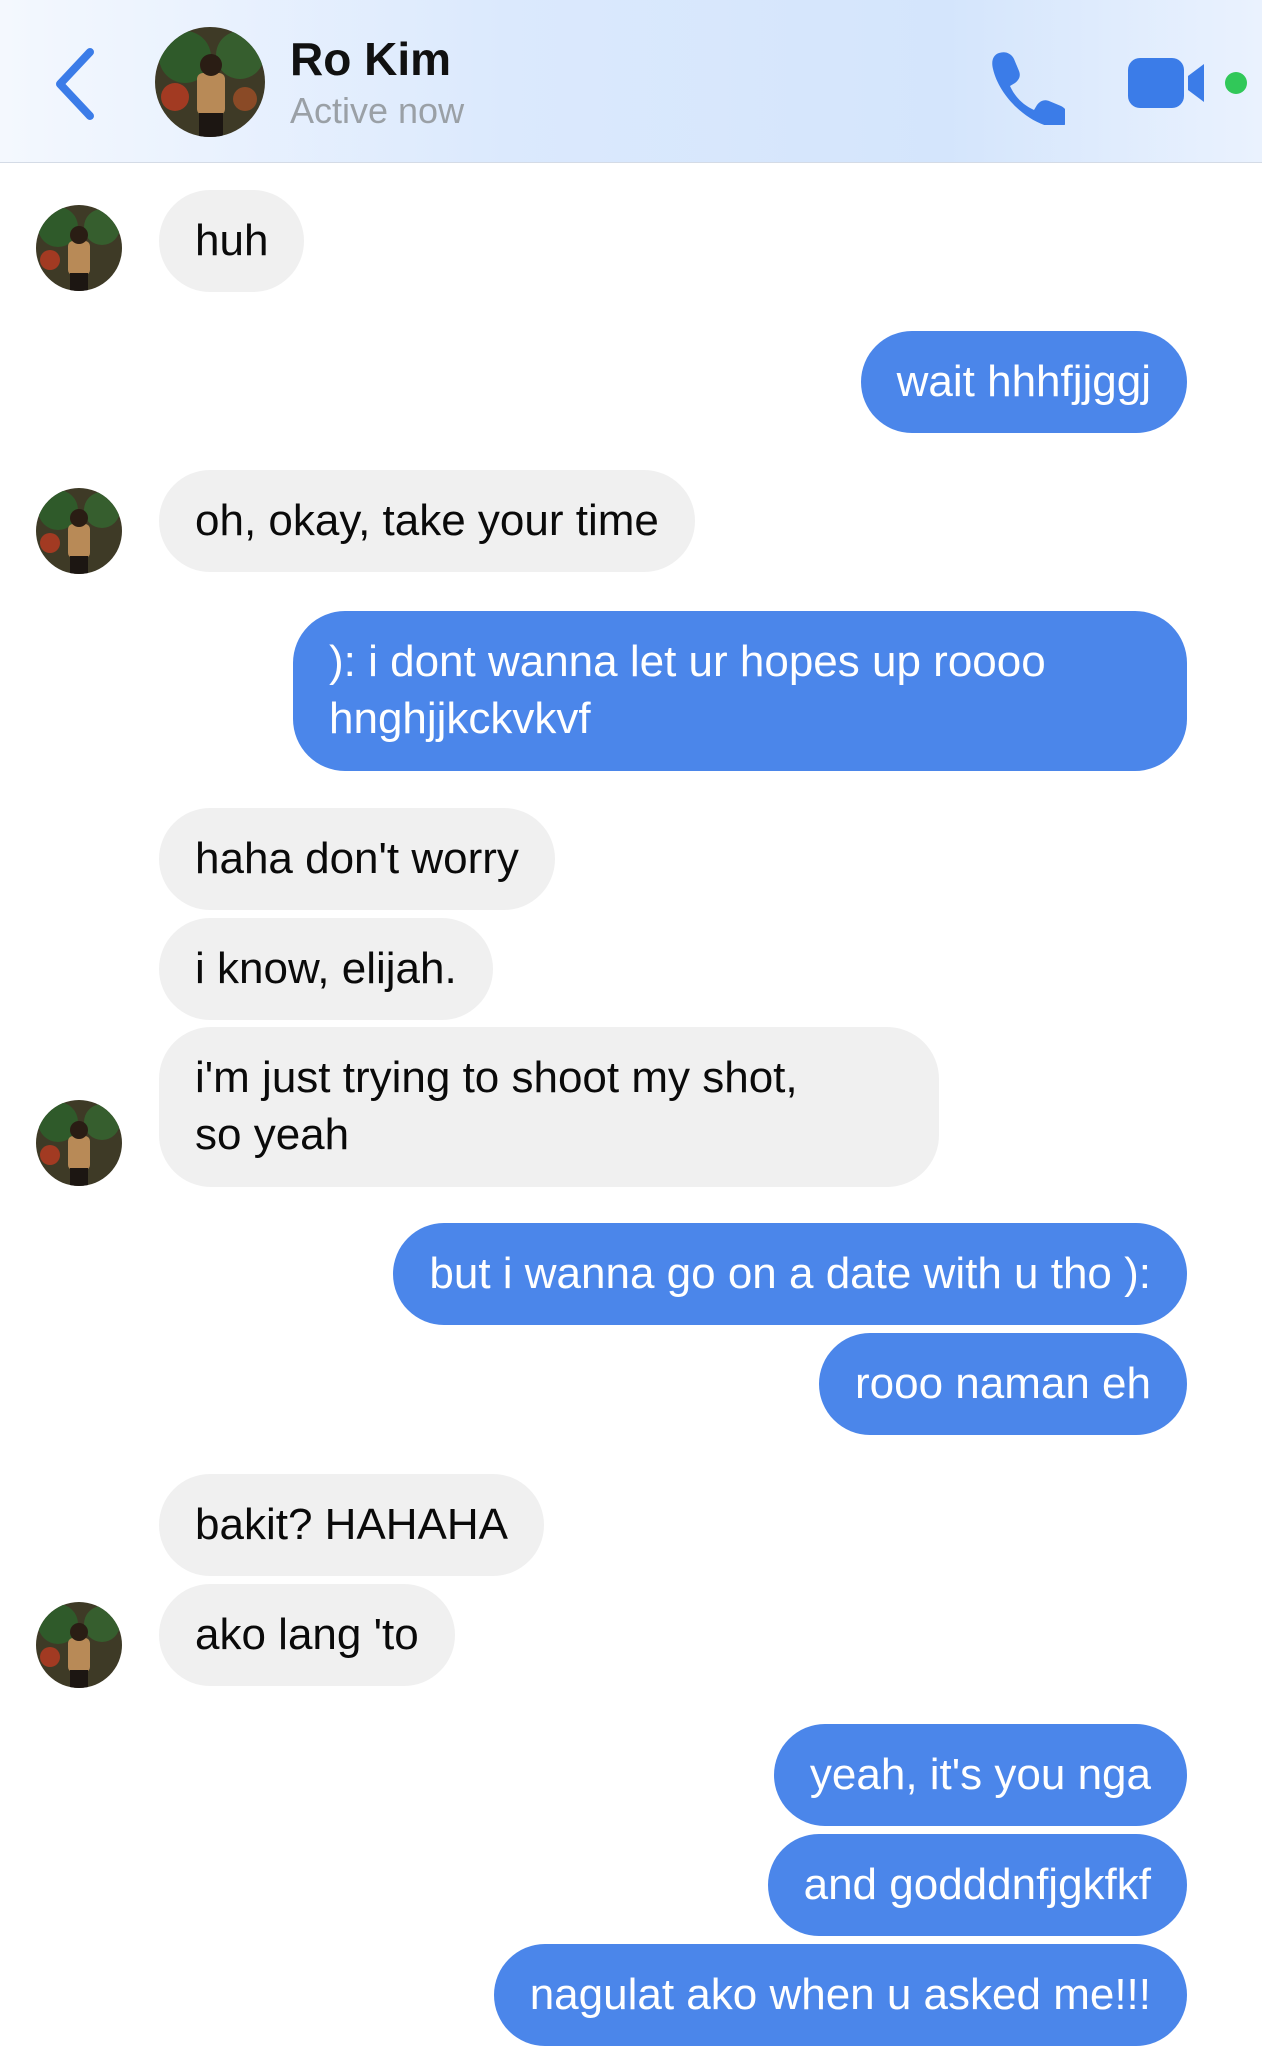 This screenshot has width=1262, height=2048. I want to click on message-bubble-outgoing: rooo naman eh, so click(1003, 1384).